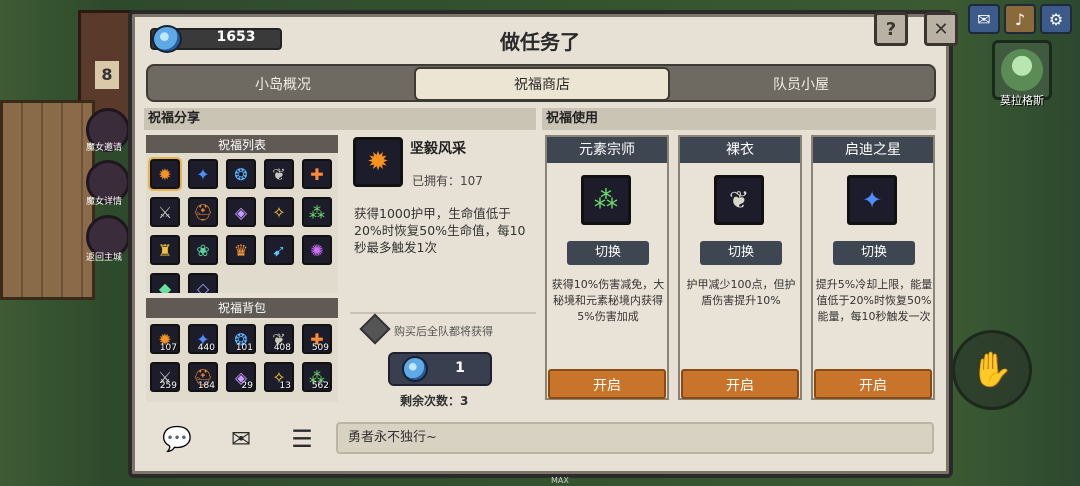 The width and height of the screenshot is (1080, 486). Describe the element at coordinates (165, 250) in the screenshot. I see `blessing-cup-icon: ♜` at that location.